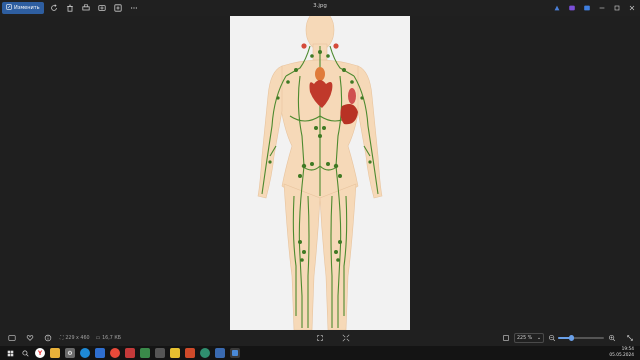 The image size is (640, 360). What do you see at coordinates (621, 355) in the screenshot?
I see `clock-date: 05.05.2024` at bounding box center [621, 355].